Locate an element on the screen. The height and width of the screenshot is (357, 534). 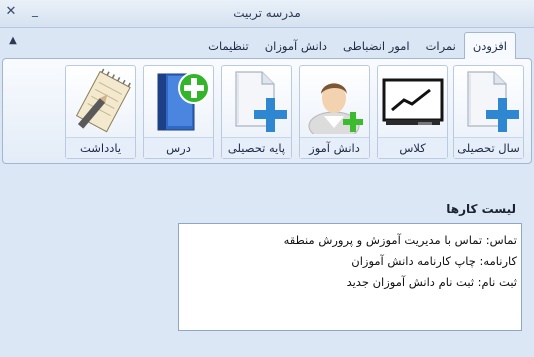
notepad-pencil-icon is located at coordinates (103, 100).